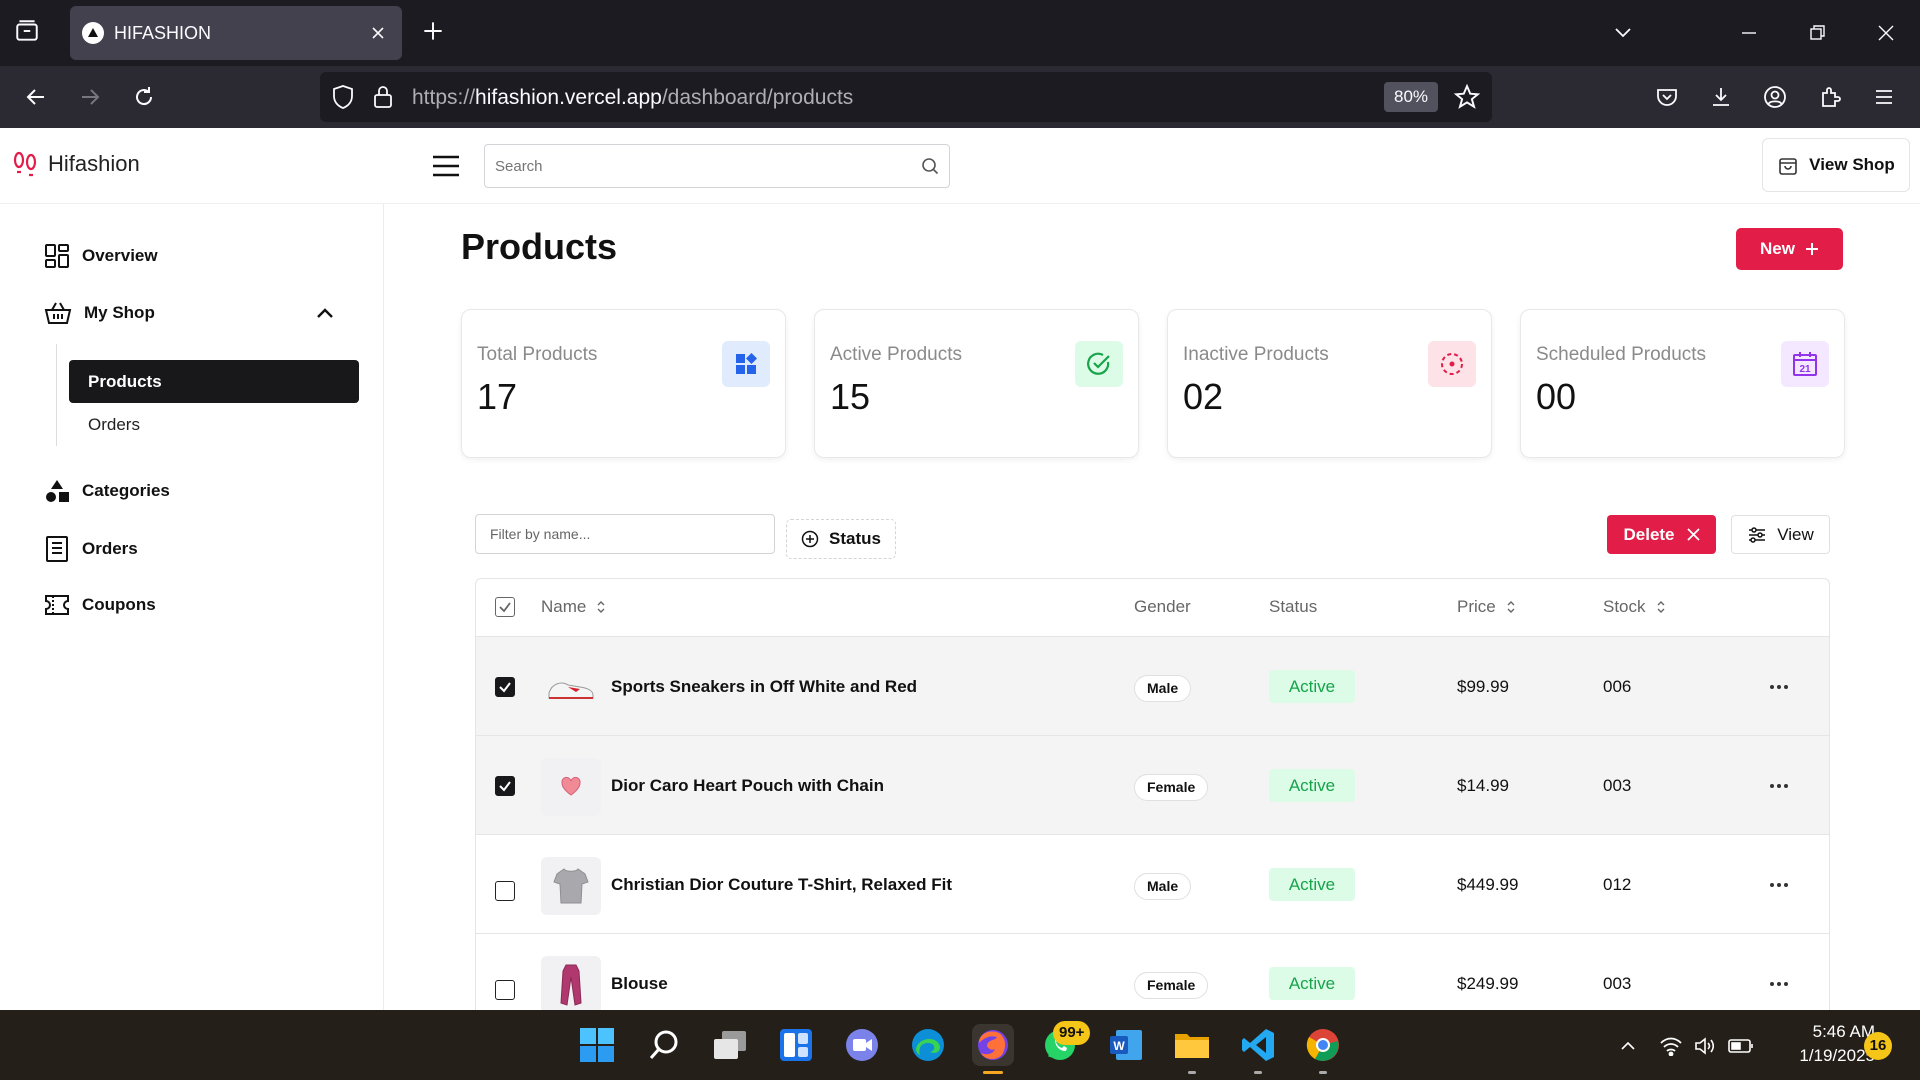 Image resolution: width=1920 pixels, height=1080 pixels. Describe the element at coordinates (1617, 785) in the screenshot. I see `product-stock: 003` at that location.